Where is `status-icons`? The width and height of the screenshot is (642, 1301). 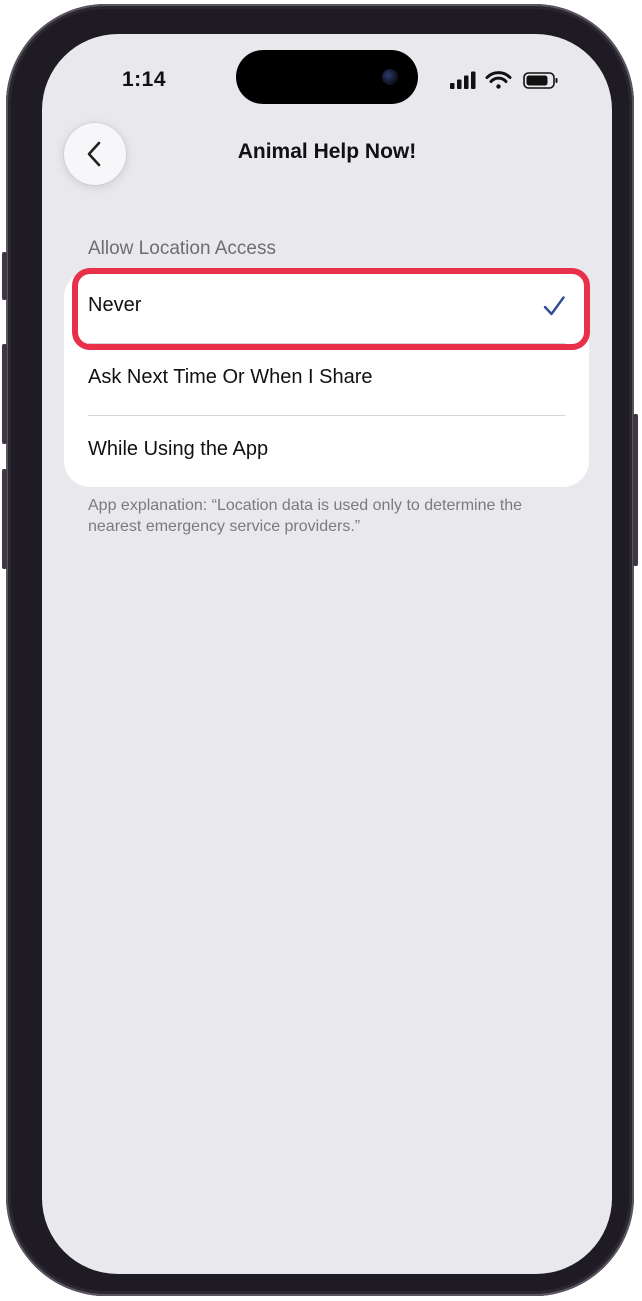 status-icons is located at coordinates (506, 80).